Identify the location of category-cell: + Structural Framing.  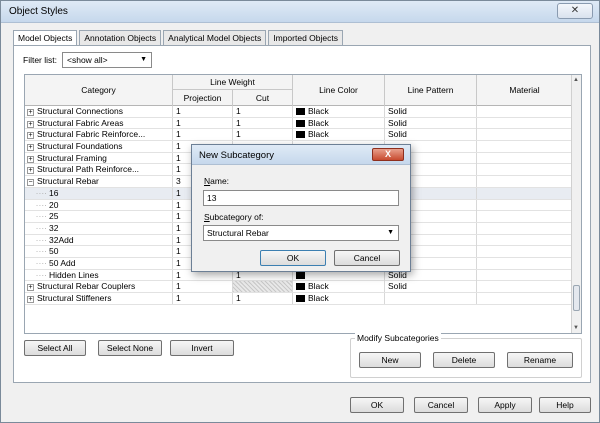
(99, 158).